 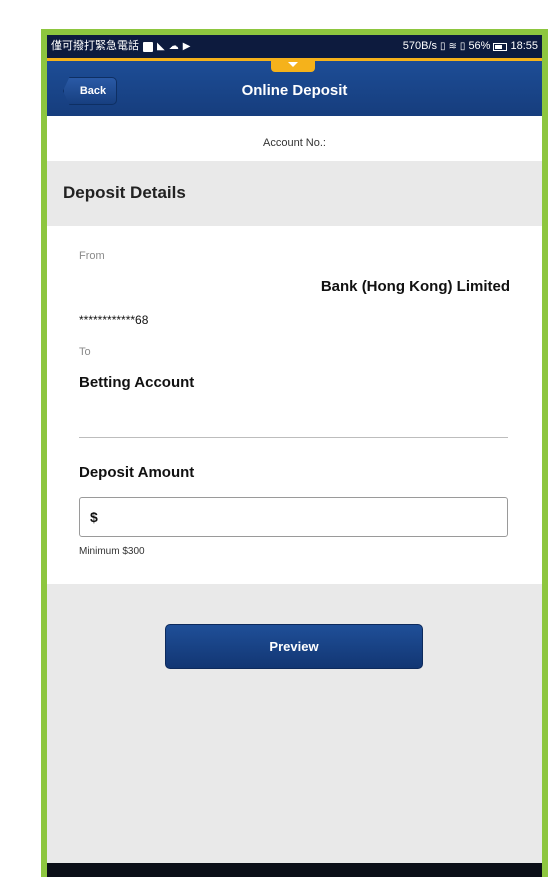 I want to click on cloud-icon: ☁, so click(x=173, y=46).